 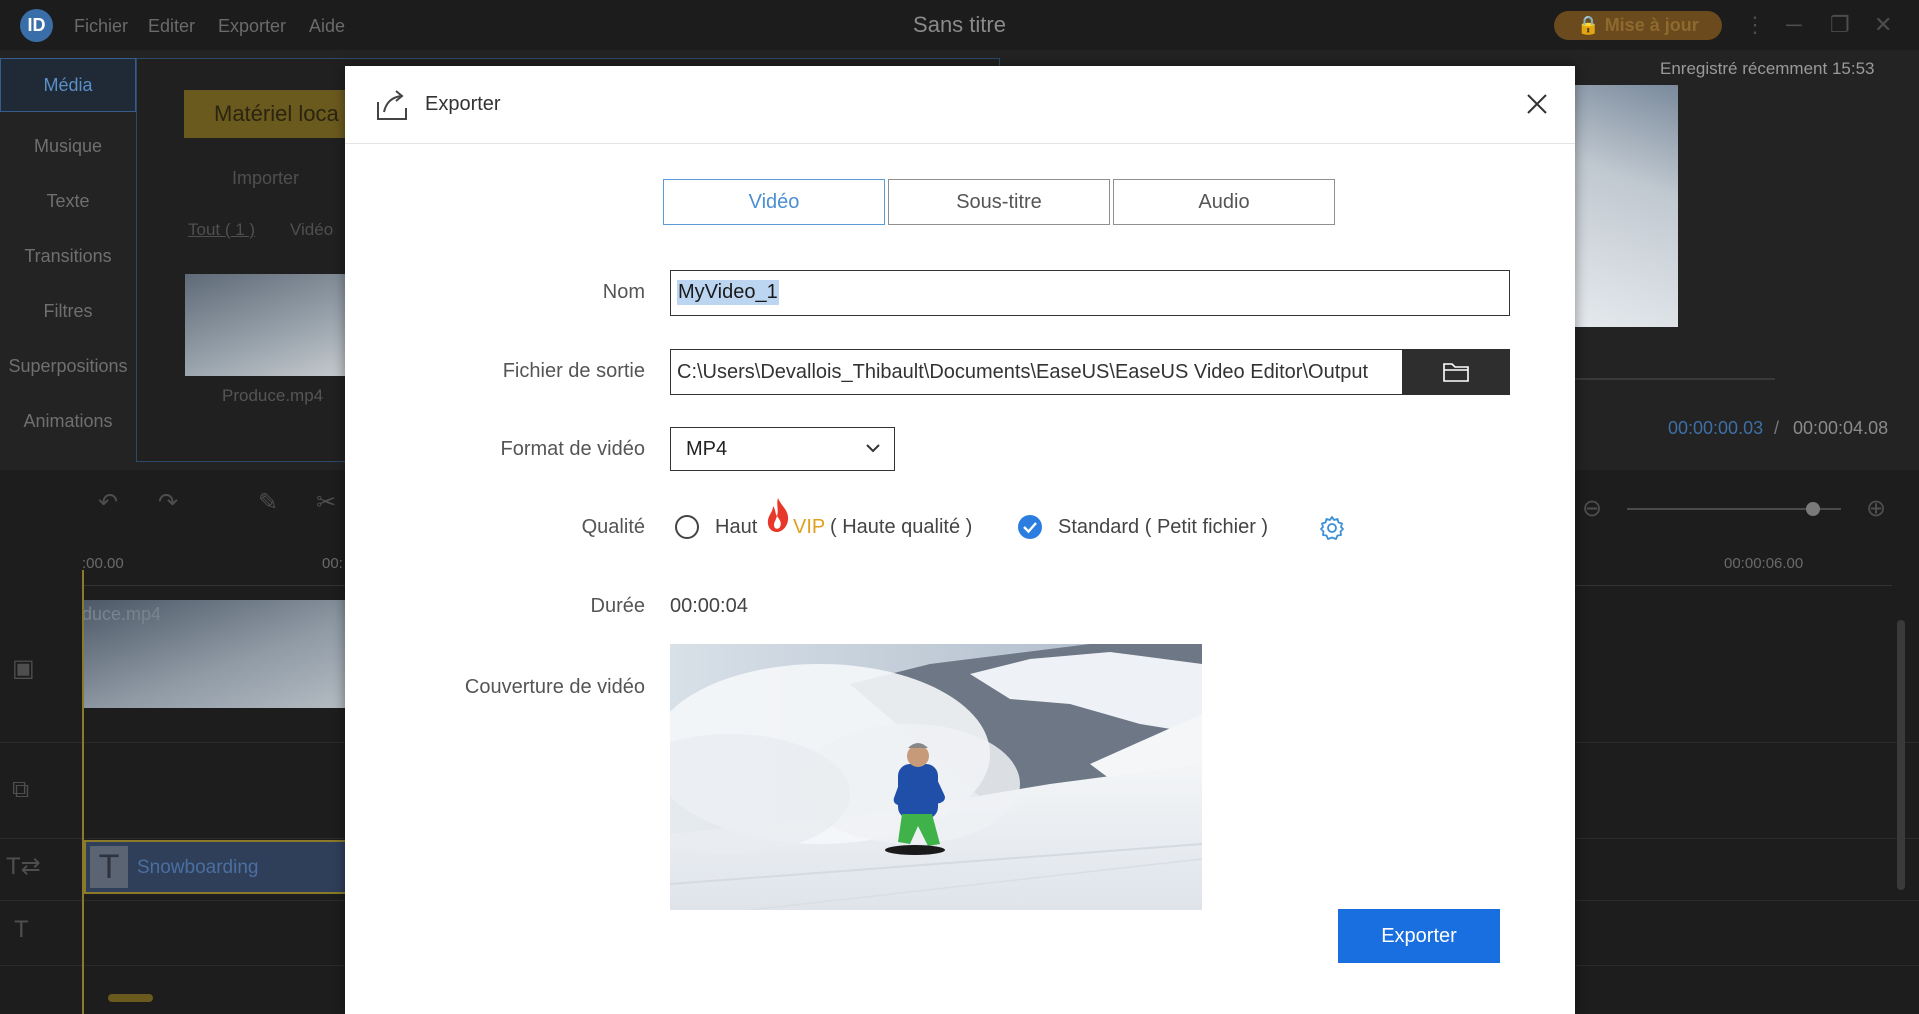 I want to click on checkmark-icon, so click(x=1030, y=528).